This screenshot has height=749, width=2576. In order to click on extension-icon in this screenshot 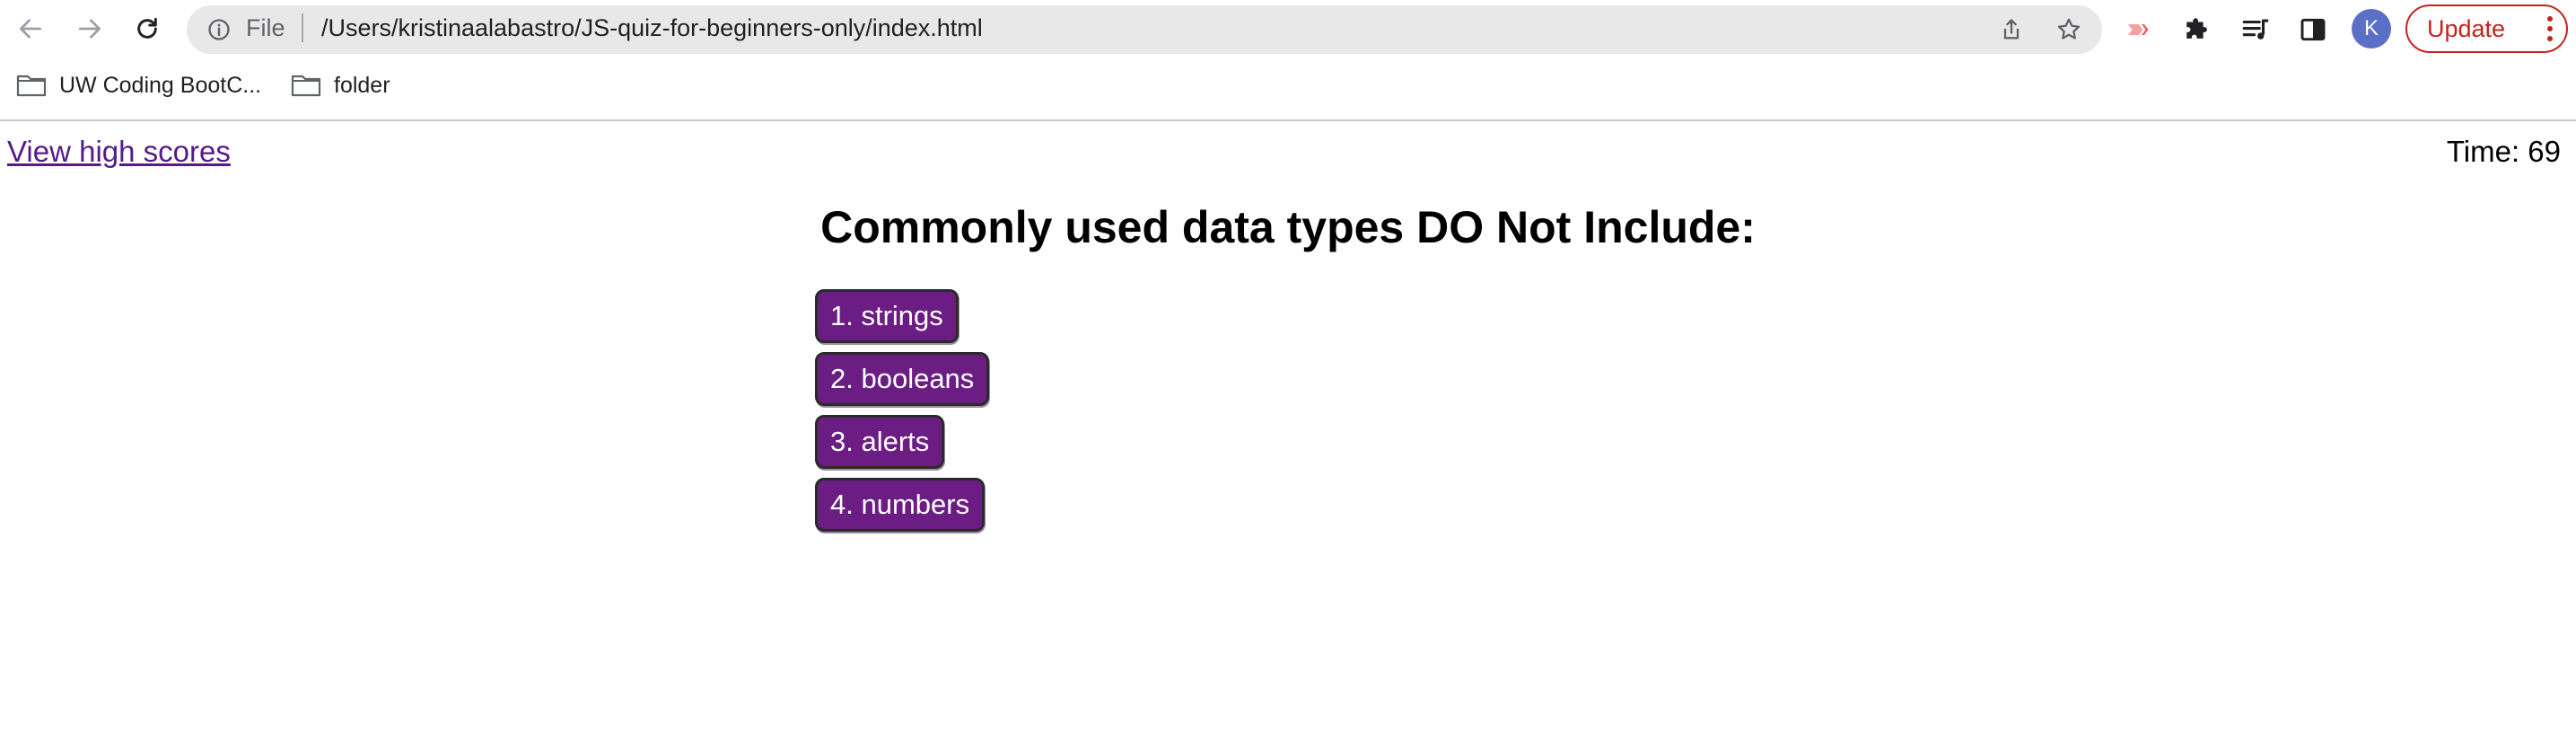, I will do `click(2138, 29)`.